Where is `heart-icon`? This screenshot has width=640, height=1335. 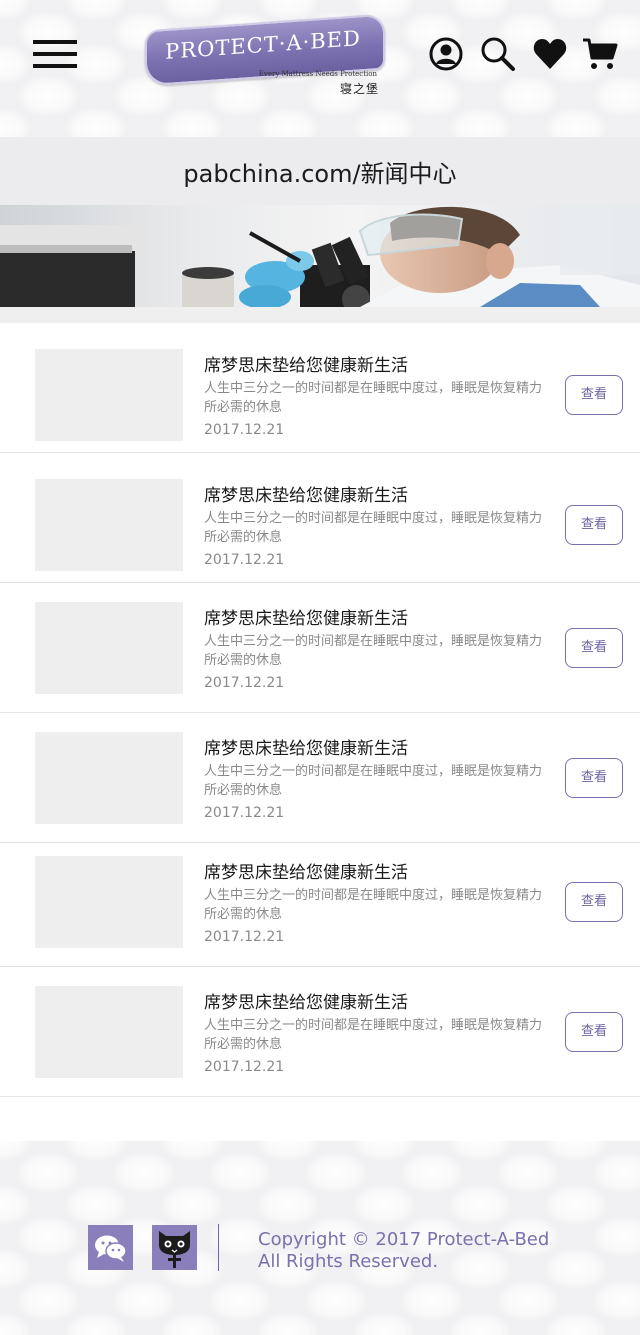 heart-icon is located at coordinates (550, 54).